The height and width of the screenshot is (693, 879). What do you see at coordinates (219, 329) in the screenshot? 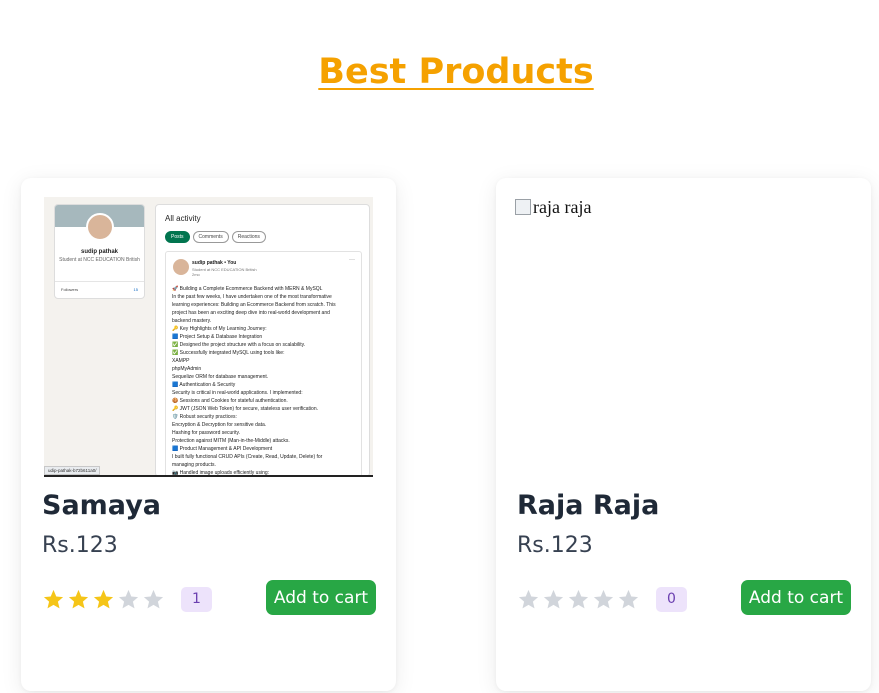
I see `thumb-post-line: 🔑 Key Highlights of My Learning Journey:` at bounding box center [219, 329].